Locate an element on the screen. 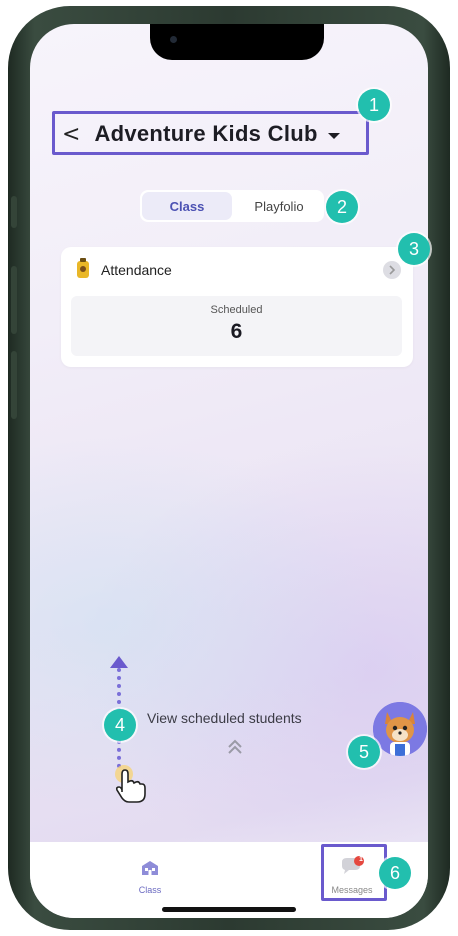 This screenshot has width=458, height=936. chevron-right-icon is located at coordinates (392, 270).